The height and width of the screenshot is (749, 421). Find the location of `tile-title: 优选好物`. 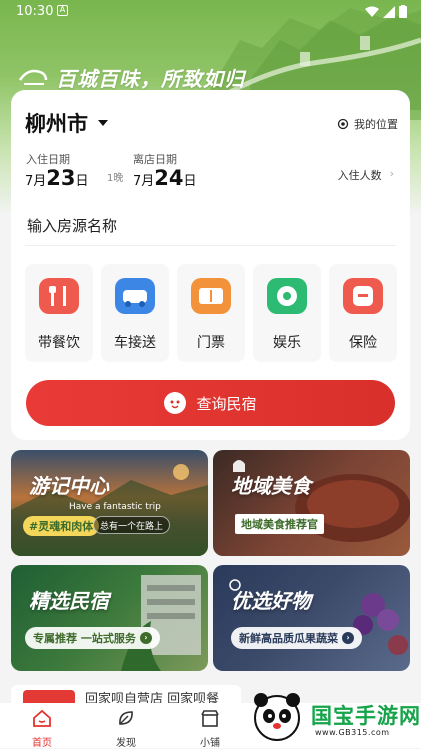

tile-title: 优选好物 is located at coordinates (271, 601).